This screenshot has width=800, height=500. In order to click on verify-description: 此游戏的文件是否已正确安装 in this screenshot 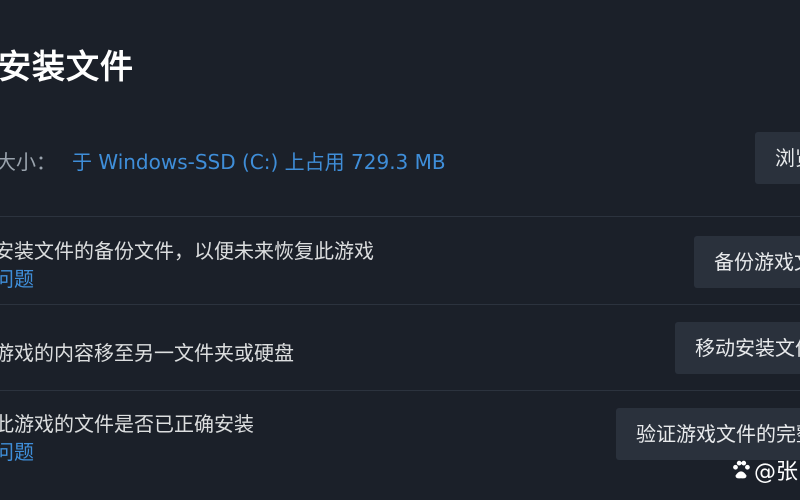, I will do `click(127, 424)`.